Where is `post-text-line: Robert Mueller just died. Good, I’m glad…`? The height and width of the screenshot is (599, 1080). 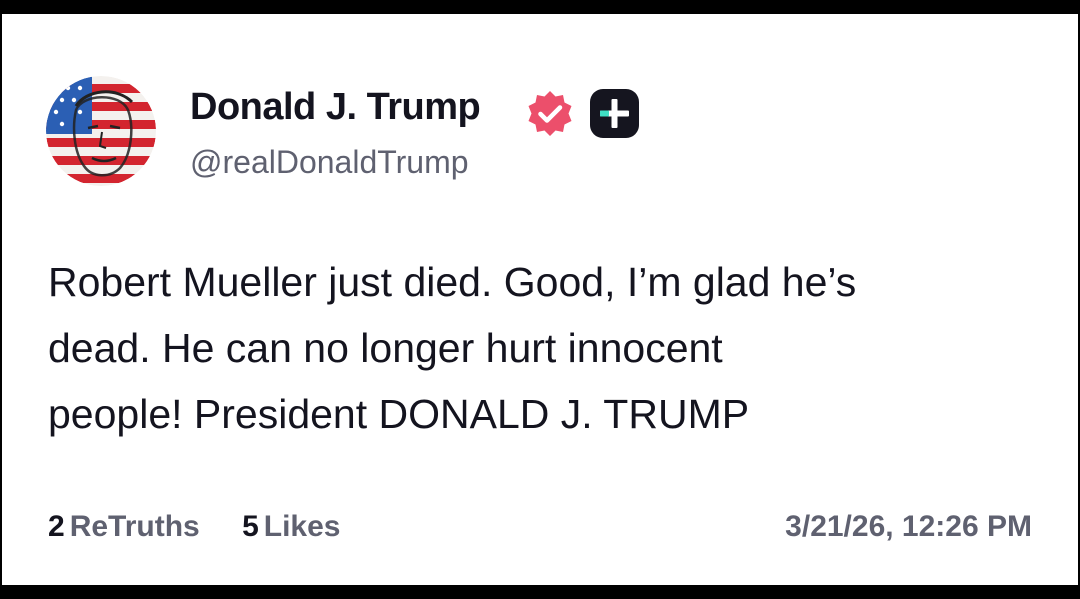
post-text-line: Robert Mueller just died. Good, I’m glad… is located at coordinates (452, 282).